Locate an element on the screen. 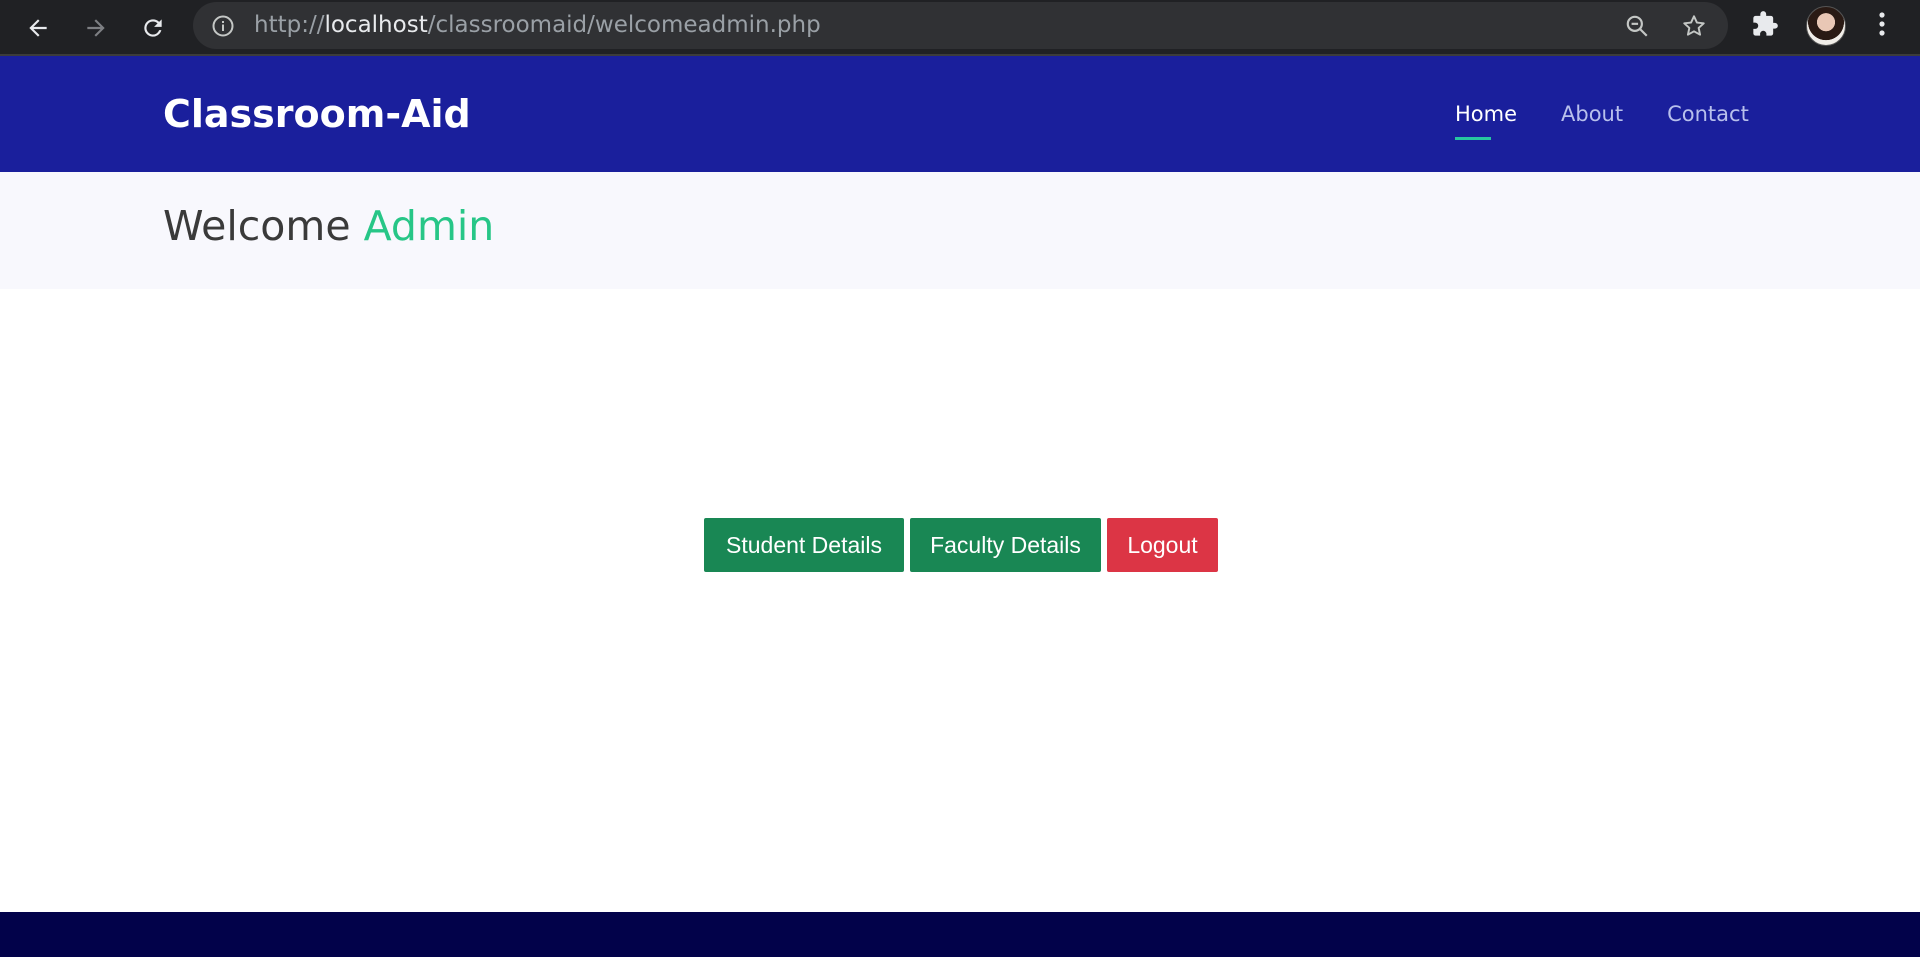 The image size is (1920, 957). back-icon is located at coordinates (38, 28).